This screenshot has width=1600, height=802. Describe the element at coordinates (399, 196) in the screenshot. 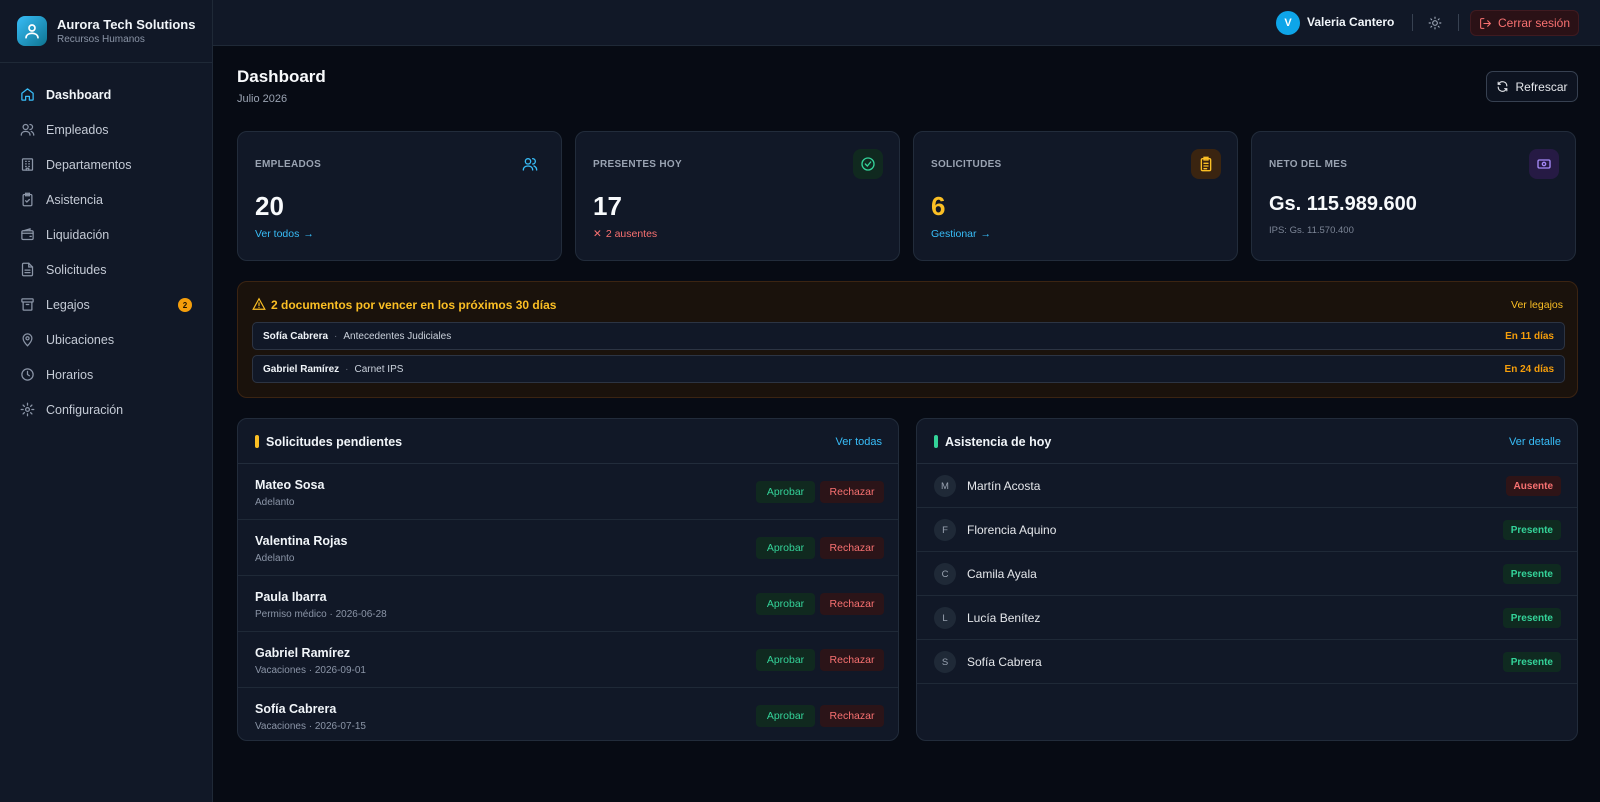

I see `stat-card-employees: EMPLEADOS 20 Ver todos →` at that location.